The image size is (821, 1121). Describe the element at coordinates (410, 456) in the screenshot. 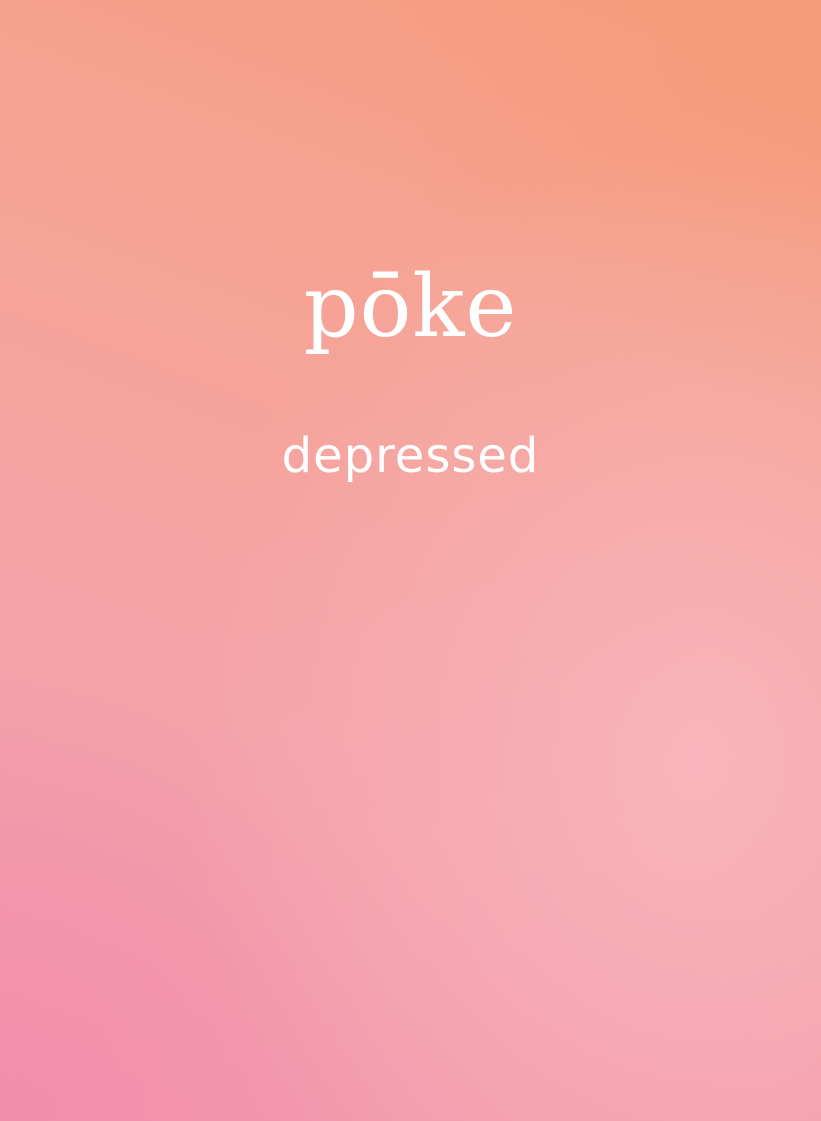

I see `word-translation: depressed` at that location.